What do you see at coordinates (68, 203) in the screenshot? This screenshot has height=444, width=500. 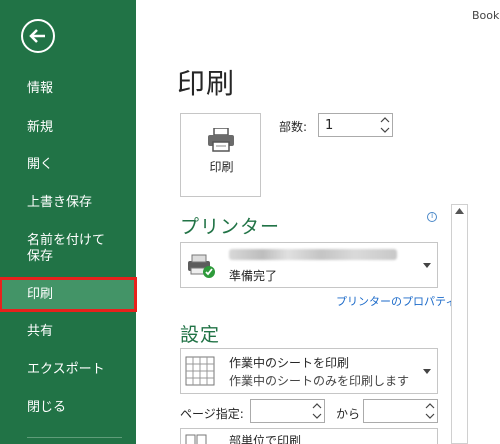 I see `sidebar-item-save: 上書き保存` at bounding box center [68, 203].